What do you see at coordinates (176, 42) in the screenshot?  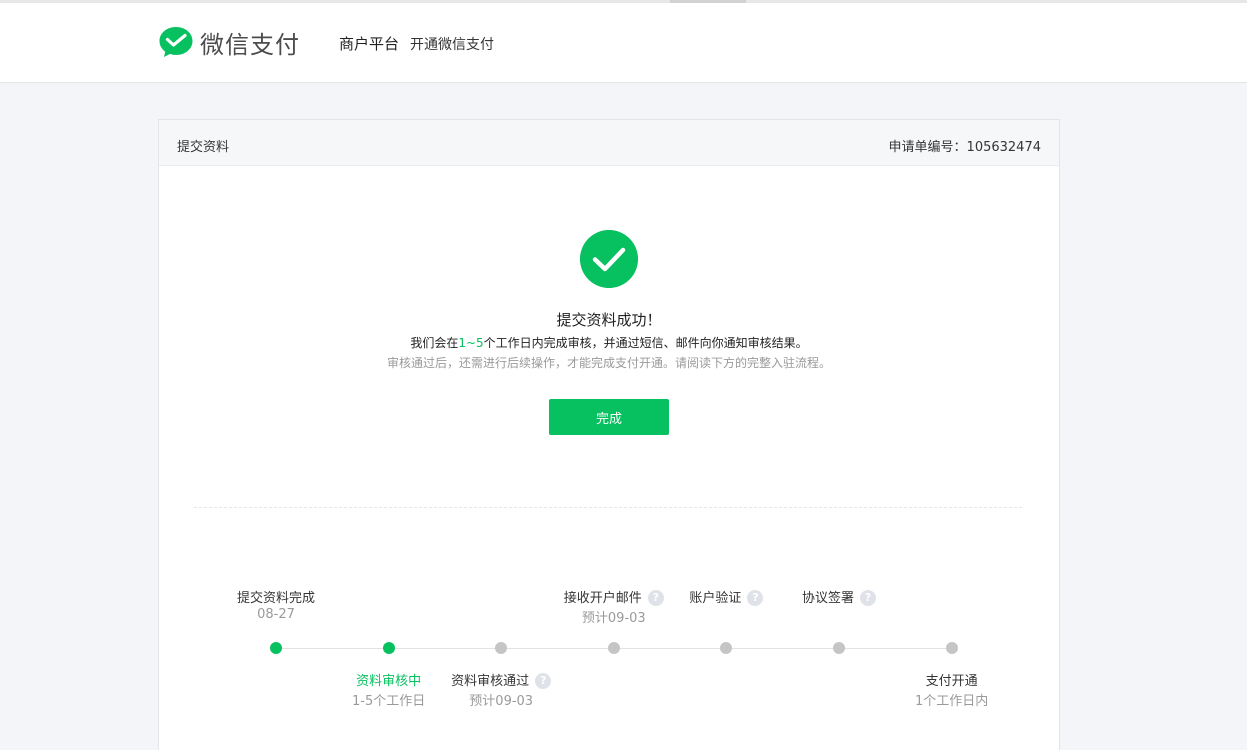 I see `wechat-pay-logo-icon` at bounding box center [176, 42].